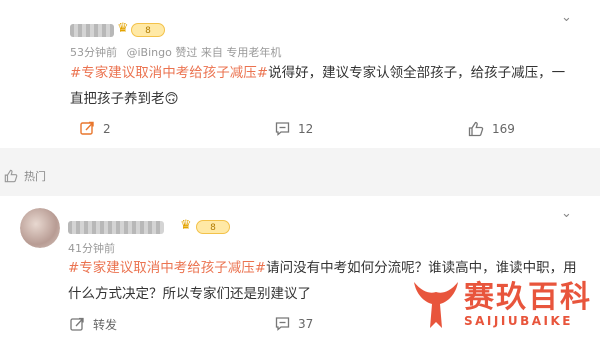  I want to click on post-source: @iBingo 赞过 来自 专用老年机, so click(204, 52).